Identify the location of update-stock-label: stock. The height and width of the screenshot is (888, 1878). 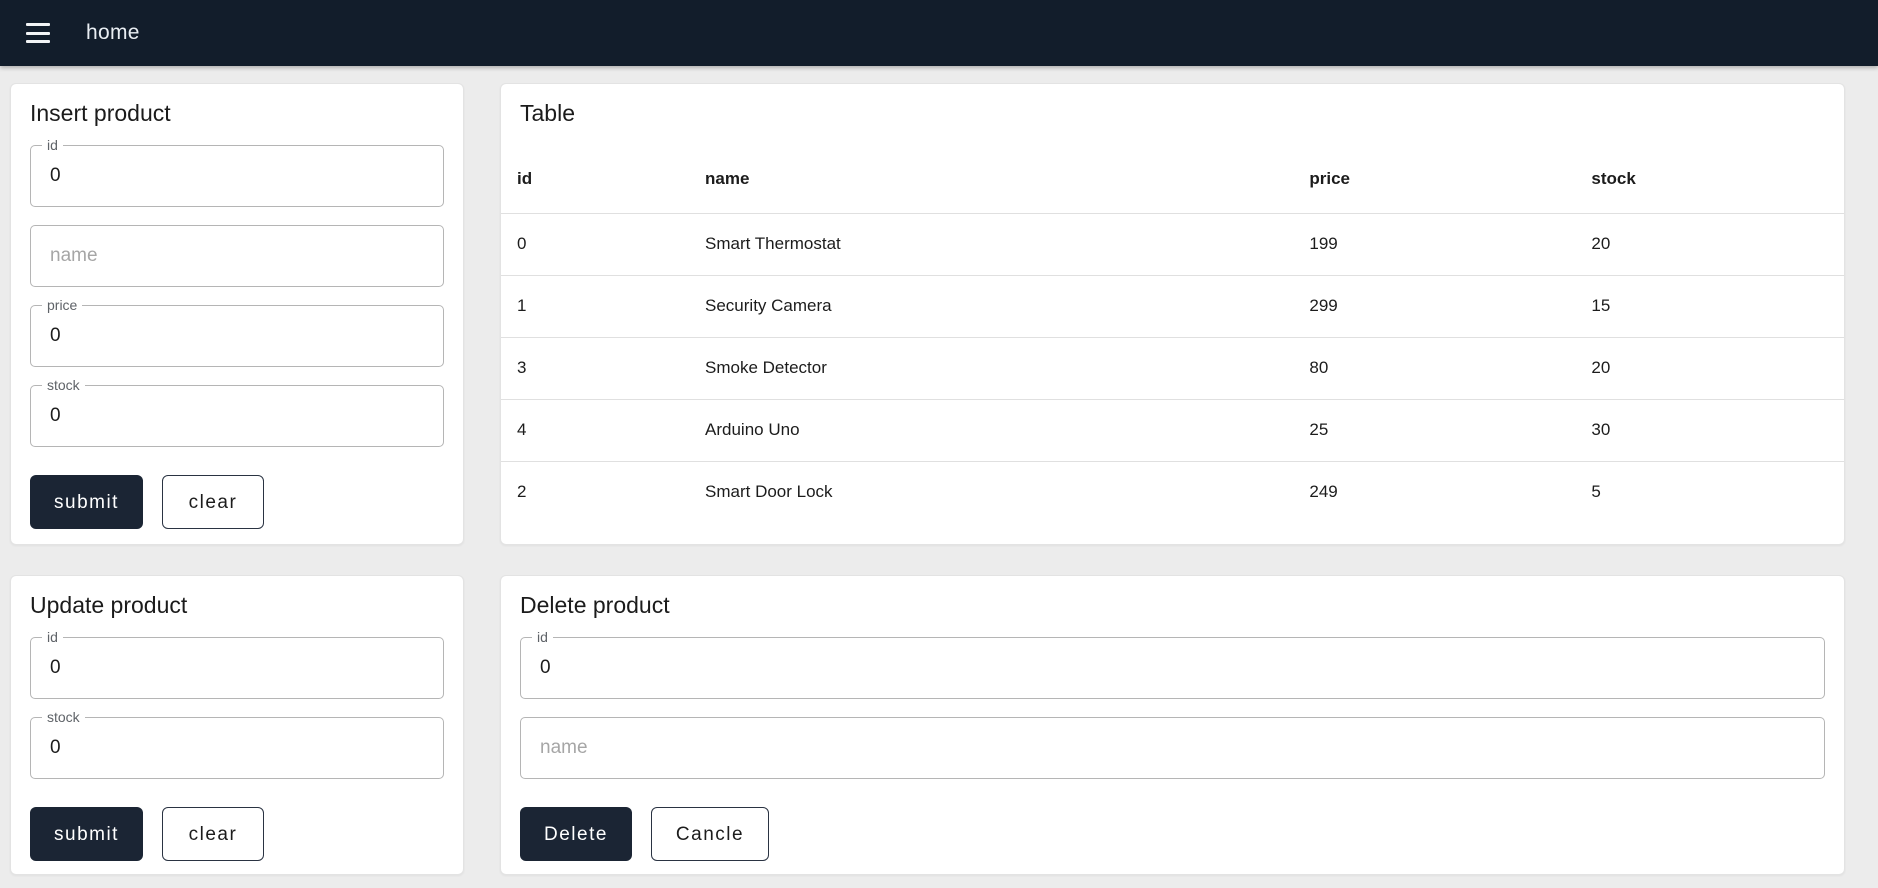
(63, 717).